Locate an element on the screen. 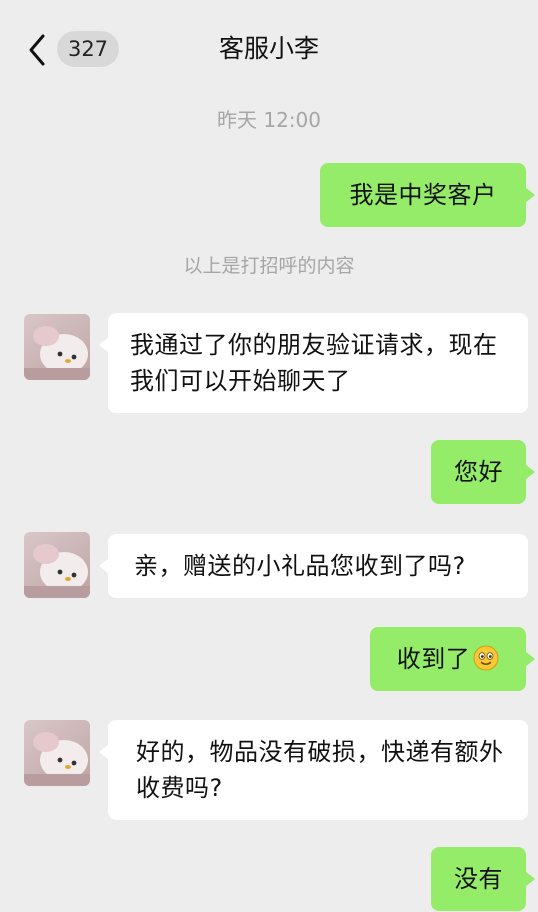  timestamp-label: 昨天 12:00 is located at coordinates (269, 120).